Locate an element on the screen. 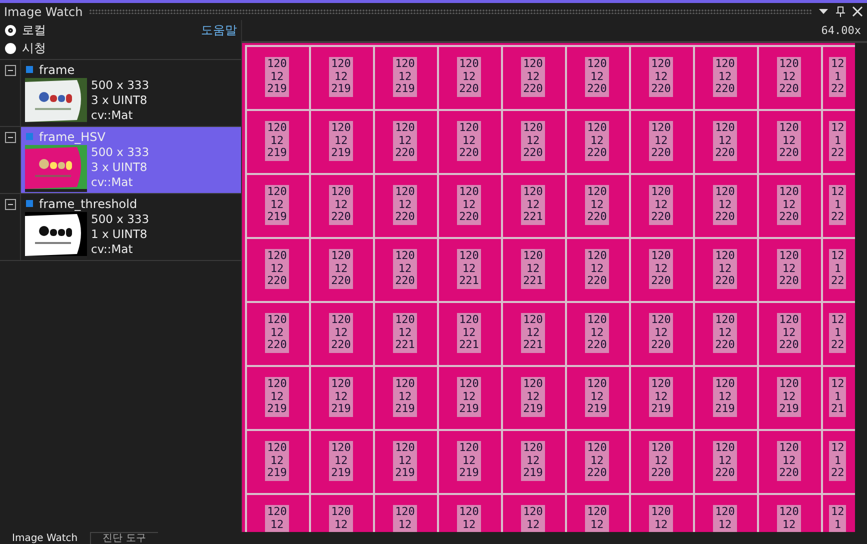 The height and width of the screenshot is (544, 867). pixel-value: 12 1 is located at coordinates (837, 518).